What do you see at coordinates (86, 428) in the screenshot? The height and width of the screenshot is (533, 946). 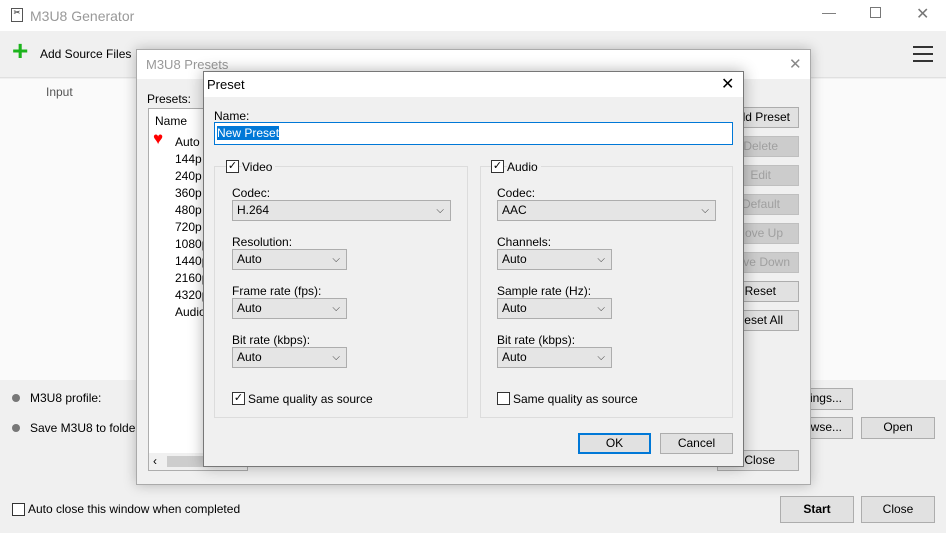 I see `save-folder-label: Save M3U8 to folder:` at bounding box center [86, 428].